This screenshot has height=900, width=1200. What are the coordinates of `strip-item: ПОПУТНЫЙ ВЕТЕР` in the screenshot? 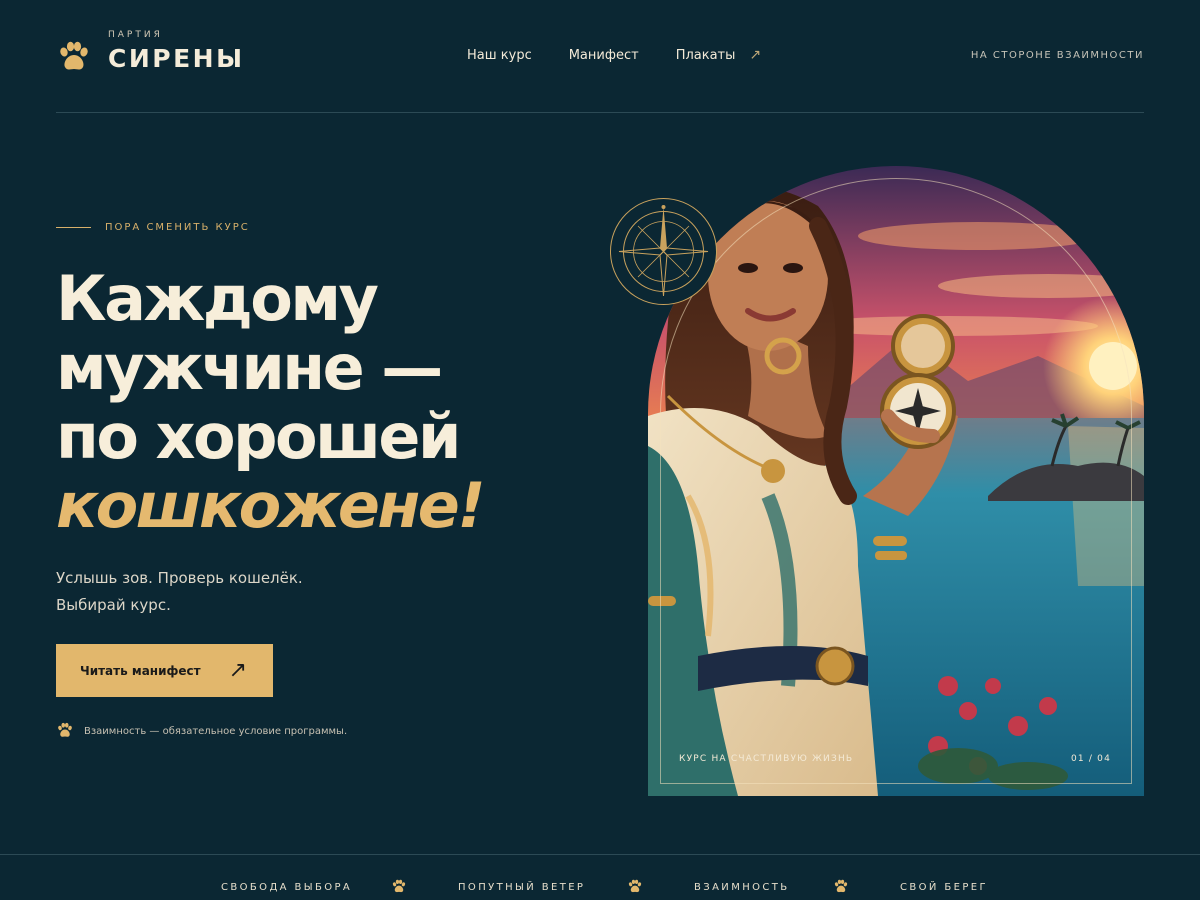 It's located at (522, 887).